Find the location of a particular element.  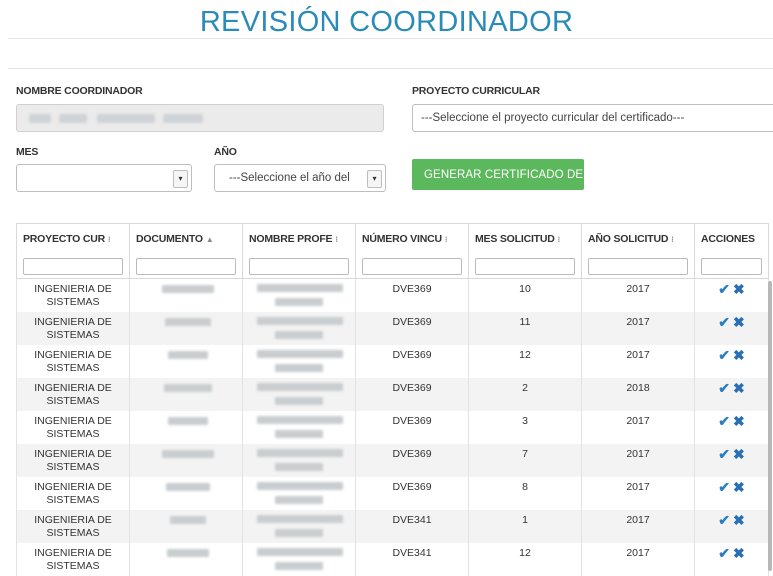

table-row: INGENIERIA DE SISTEMAS DVE369 10 2017 ✔ ✖ is located at coordinates (392, 295).